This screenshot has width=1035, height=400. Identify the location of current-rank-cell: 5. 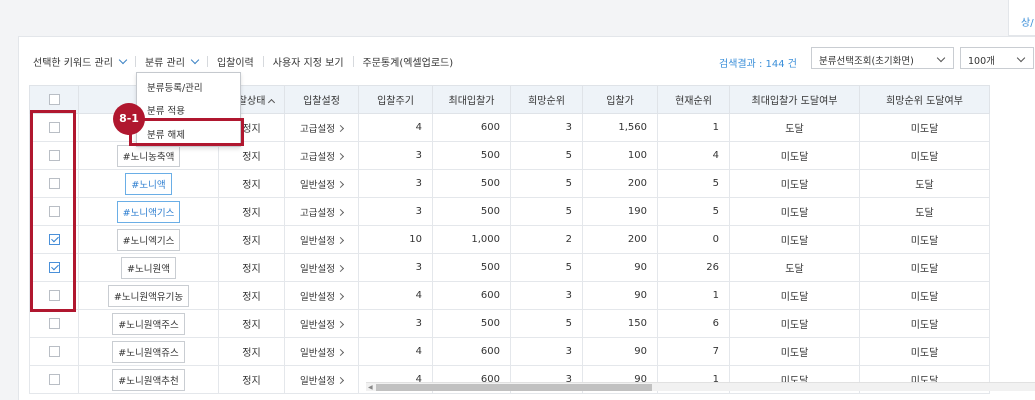
(693, 183).